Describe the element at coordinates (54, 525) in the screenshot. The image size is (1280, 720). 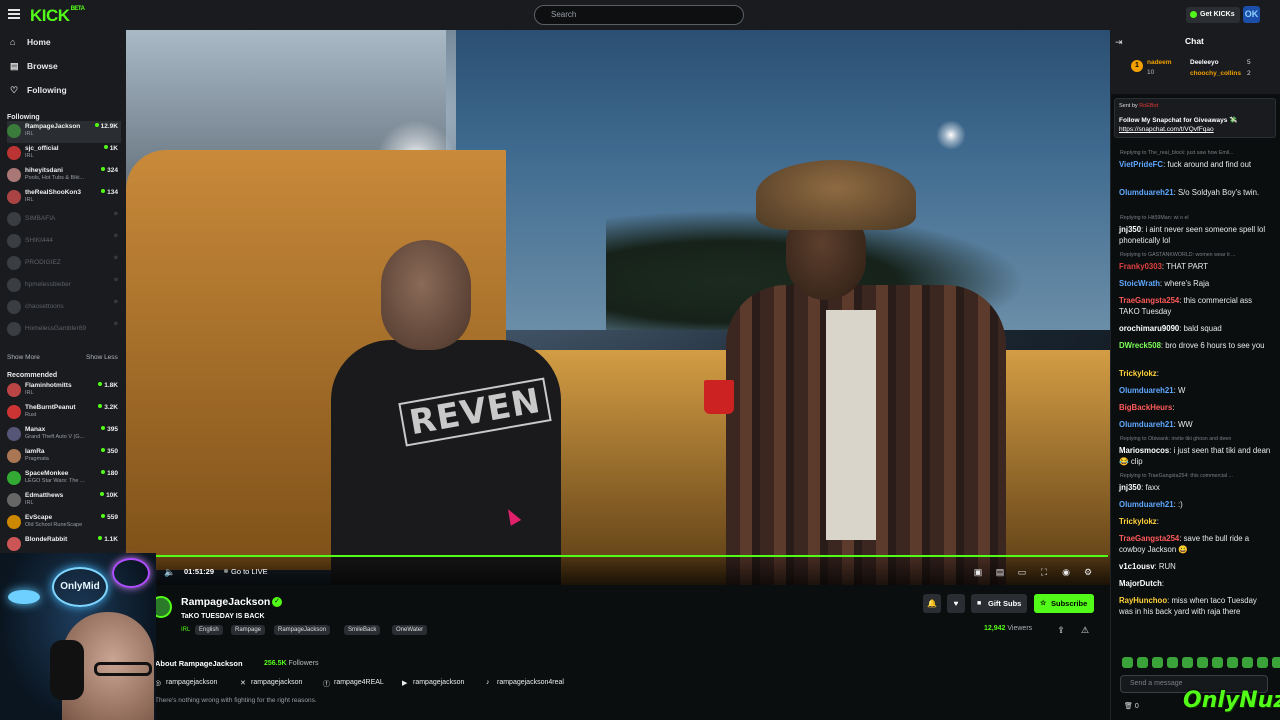
I see `channel-category: Old School RuneScape` at that location.